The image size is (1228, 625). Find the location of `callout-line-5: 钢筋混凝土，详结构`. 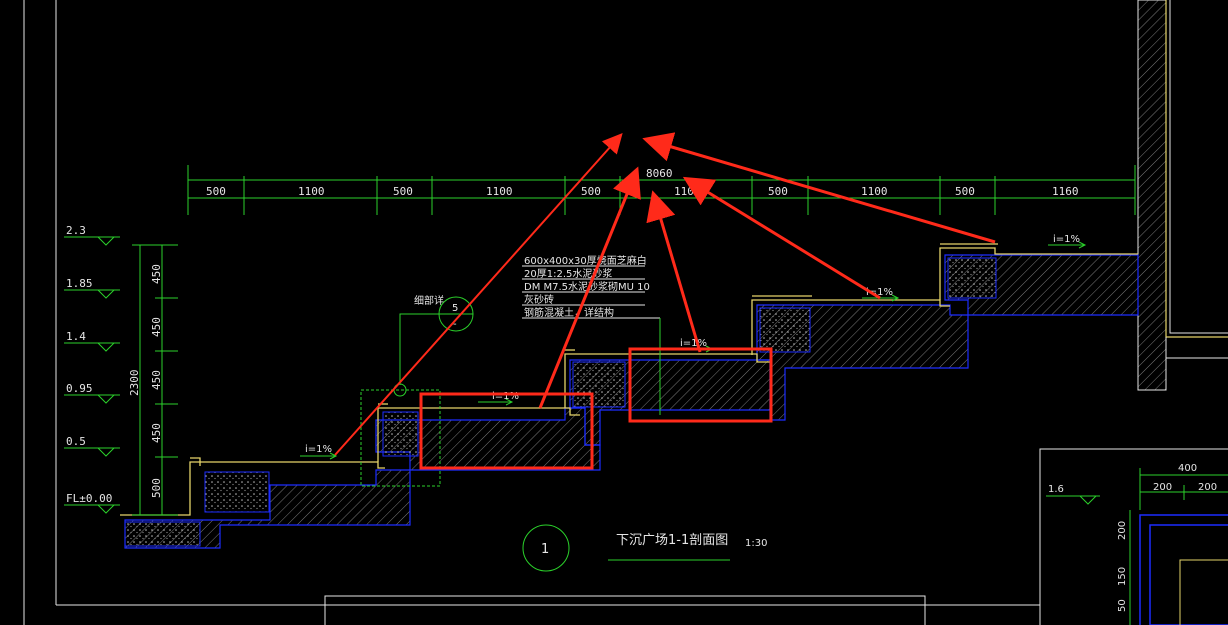

callout-line-5: 钢筋混凝土，详结构 is located at coordinates (569, 312).